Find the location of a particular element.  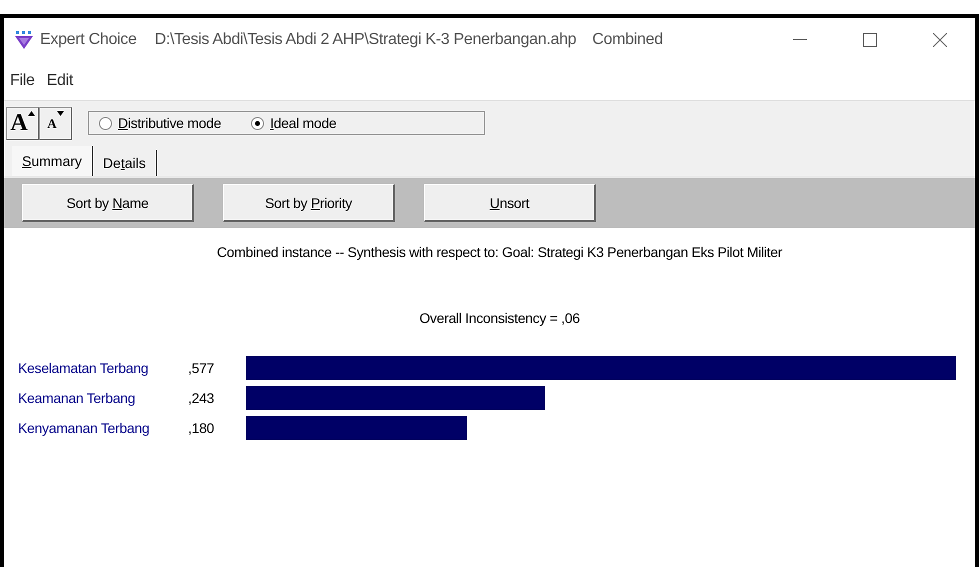

menu-item: Edit is located at coordinates (59, 81).